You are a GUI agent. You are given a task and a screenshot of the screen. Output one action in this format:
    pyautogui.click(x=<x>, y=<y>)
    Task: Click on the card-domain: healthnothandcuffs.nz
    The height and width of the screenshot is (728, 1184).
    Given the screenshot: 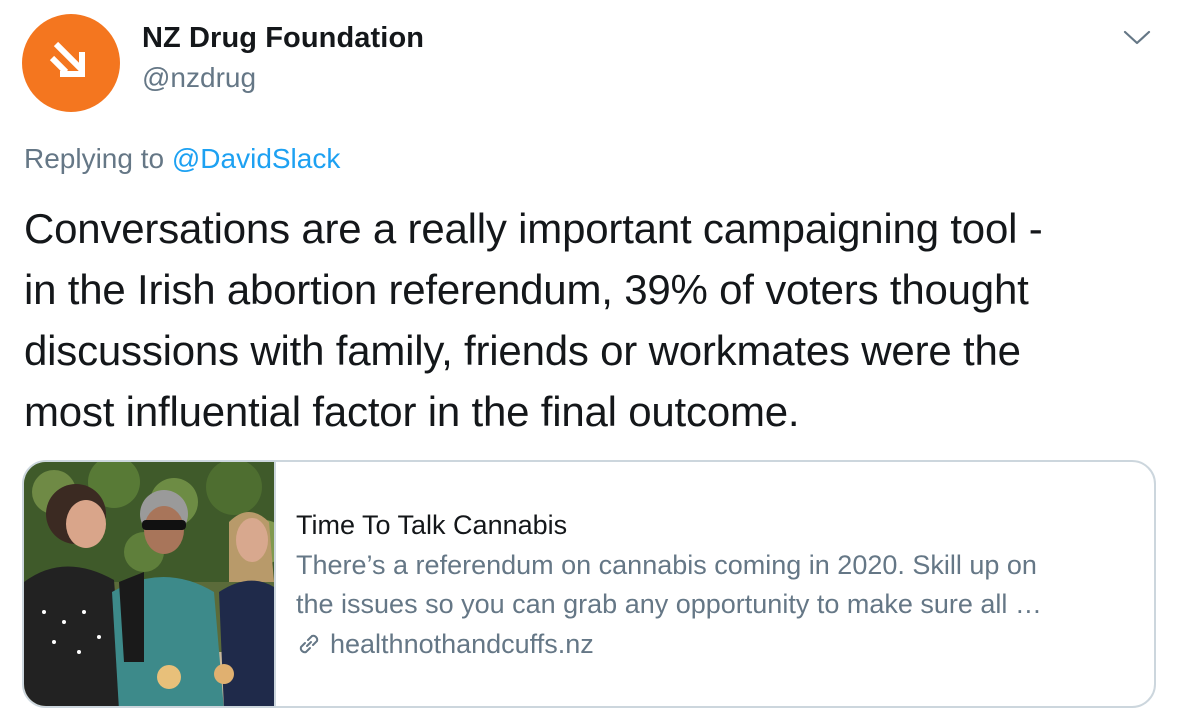 What is the action you would take?
    pyautogui.click(x=715, y=644)
    